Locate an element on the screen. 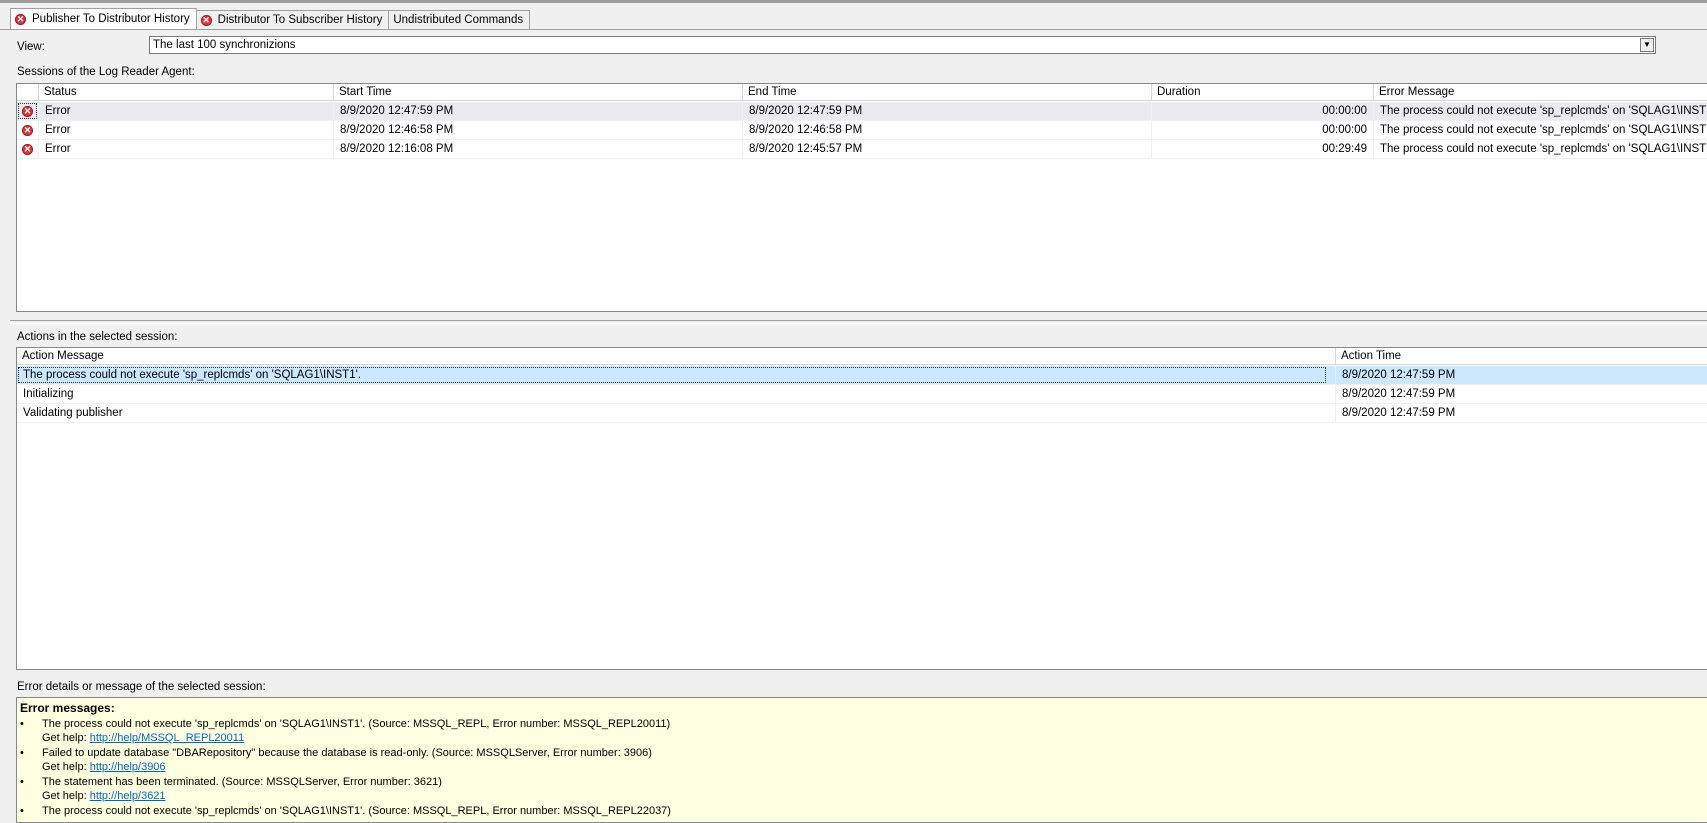 This screenshot has width=1707, height=823. table-row: Initializing 8/9/2020 12:47:59 PM is located at coordinates (862, 394).